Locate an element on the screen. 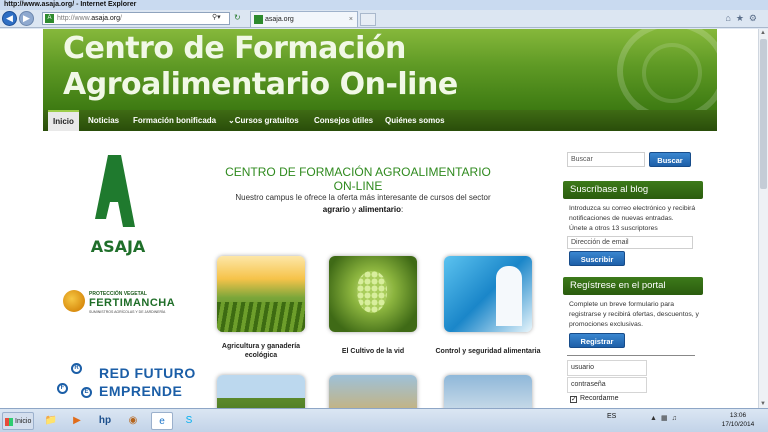  tray-arrow-icon: ▲ is located at coordinates (655, 418).